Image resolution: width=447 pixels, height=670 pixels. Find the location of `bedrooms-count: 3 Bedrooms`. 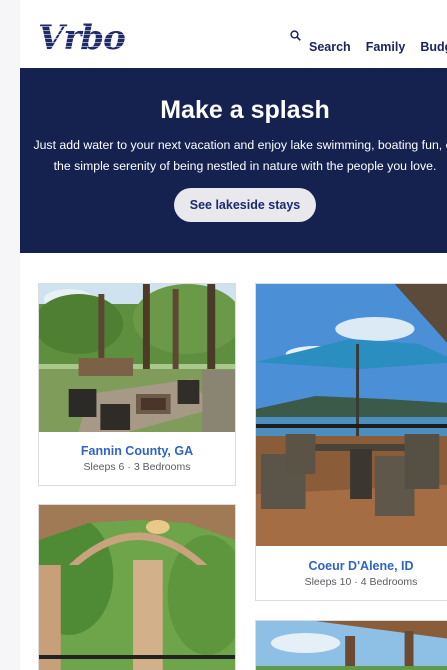

bedrooms-count: 3 Bedrooms is located at coordinates (162, 467).